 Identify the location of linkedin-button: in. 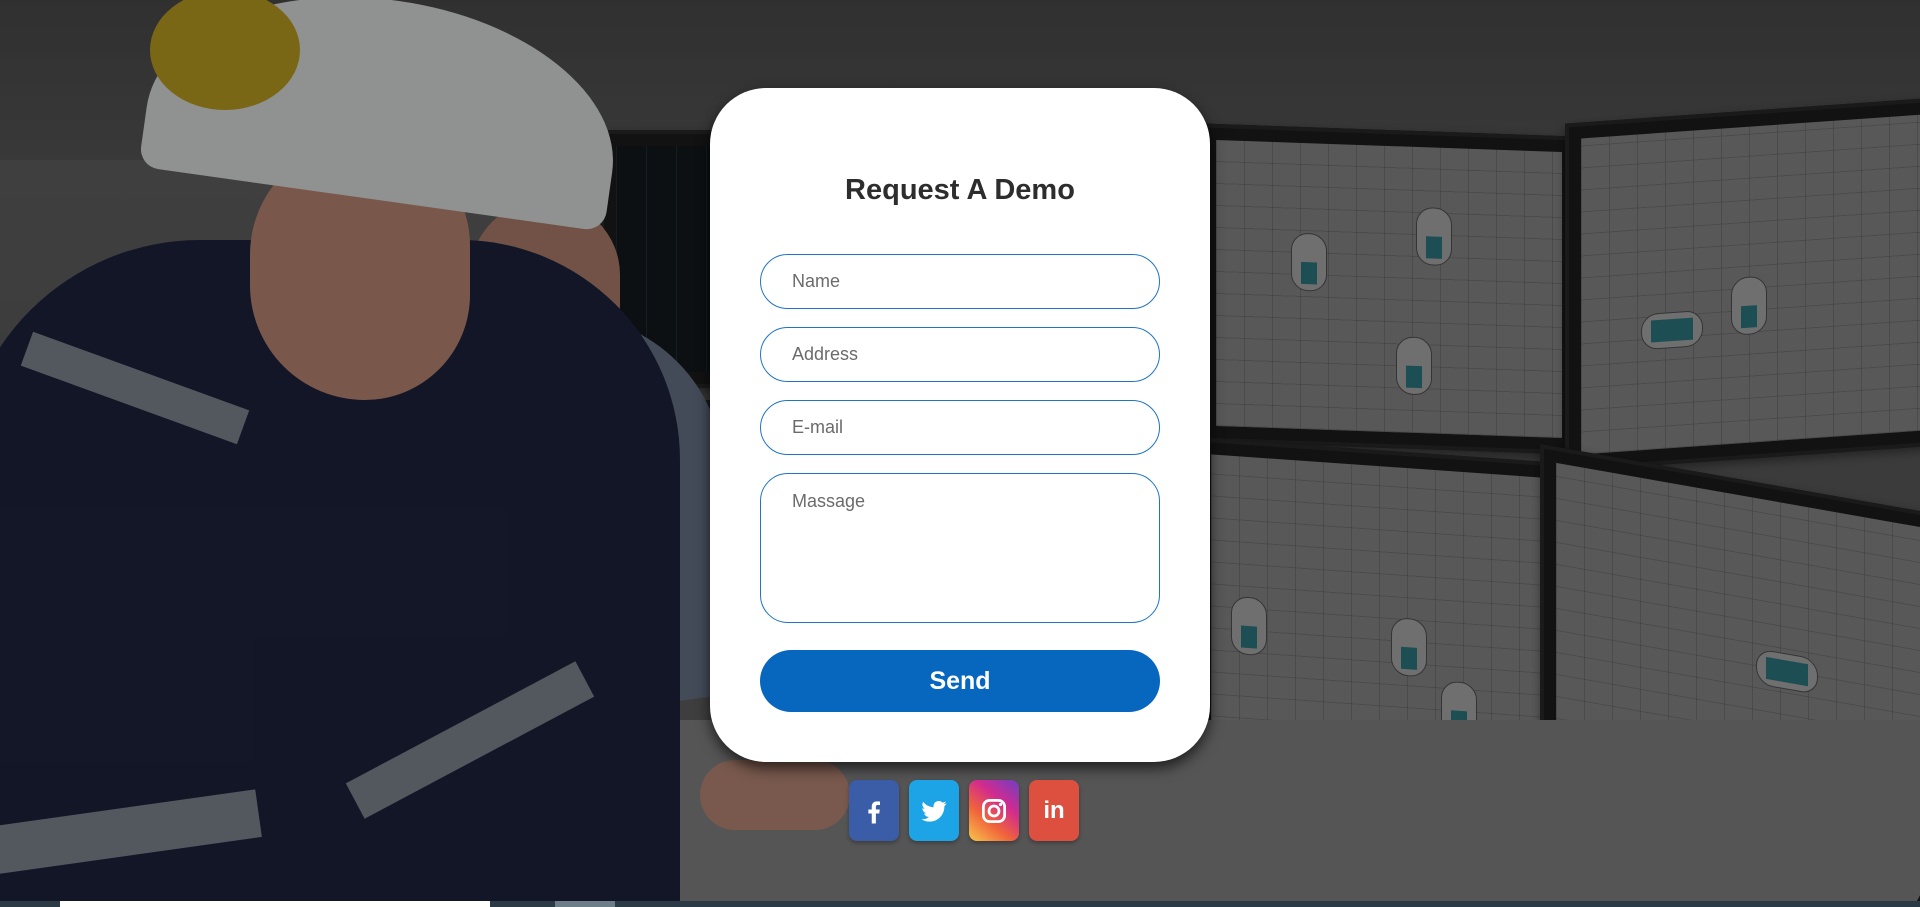
(1054, 810).